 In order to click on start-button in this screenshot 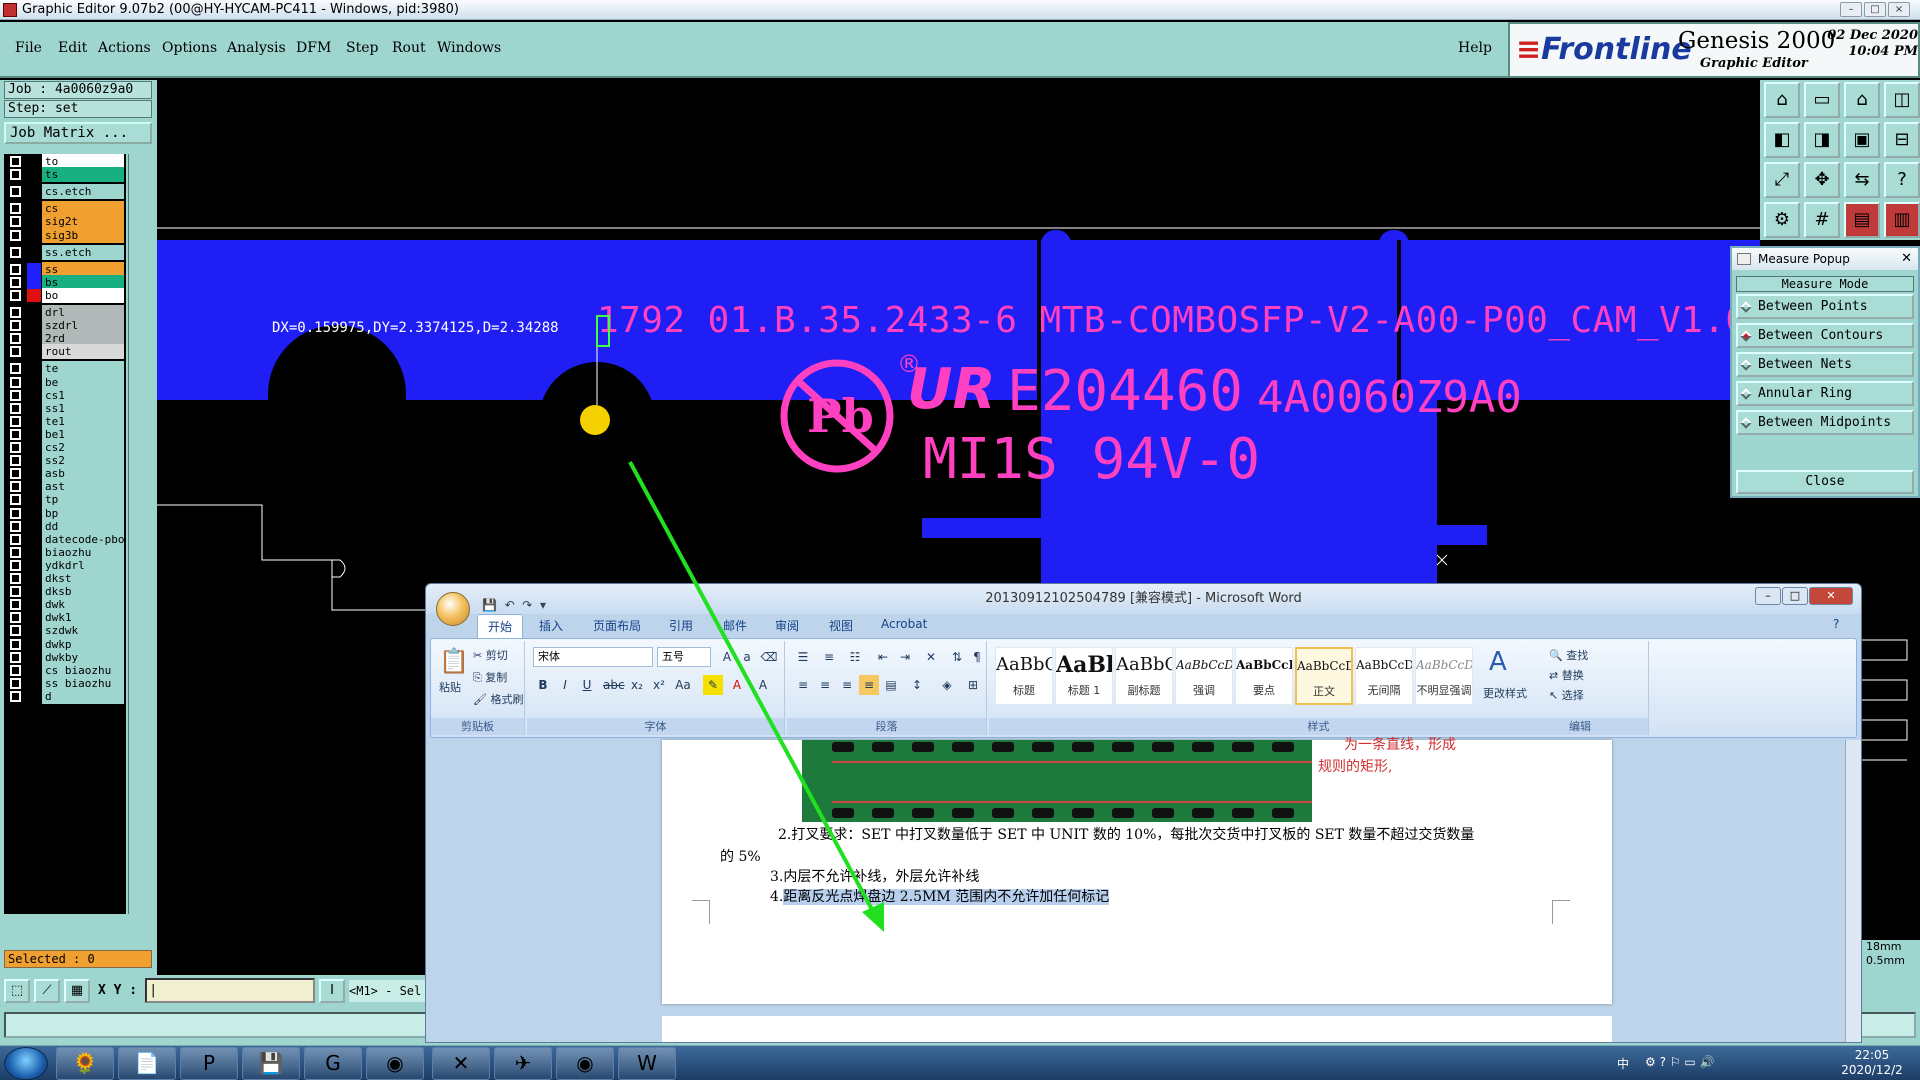, I will do `click(26, 1063)`.